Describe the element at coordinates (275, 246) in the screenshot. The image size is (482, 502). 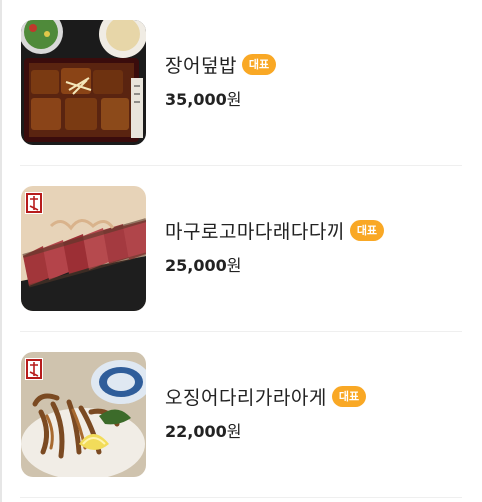
I see `menu-item-info: 마구로고마다래다다끼 대표 25,000원` at that location.